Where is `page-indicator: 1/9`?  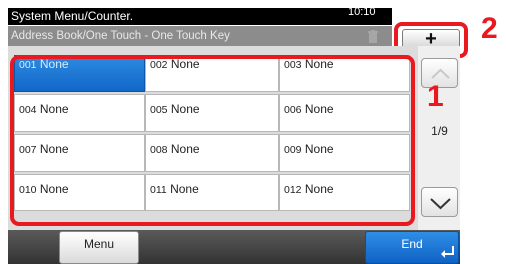 page-indicator: 1/9 is located at coordinates (439, 131).